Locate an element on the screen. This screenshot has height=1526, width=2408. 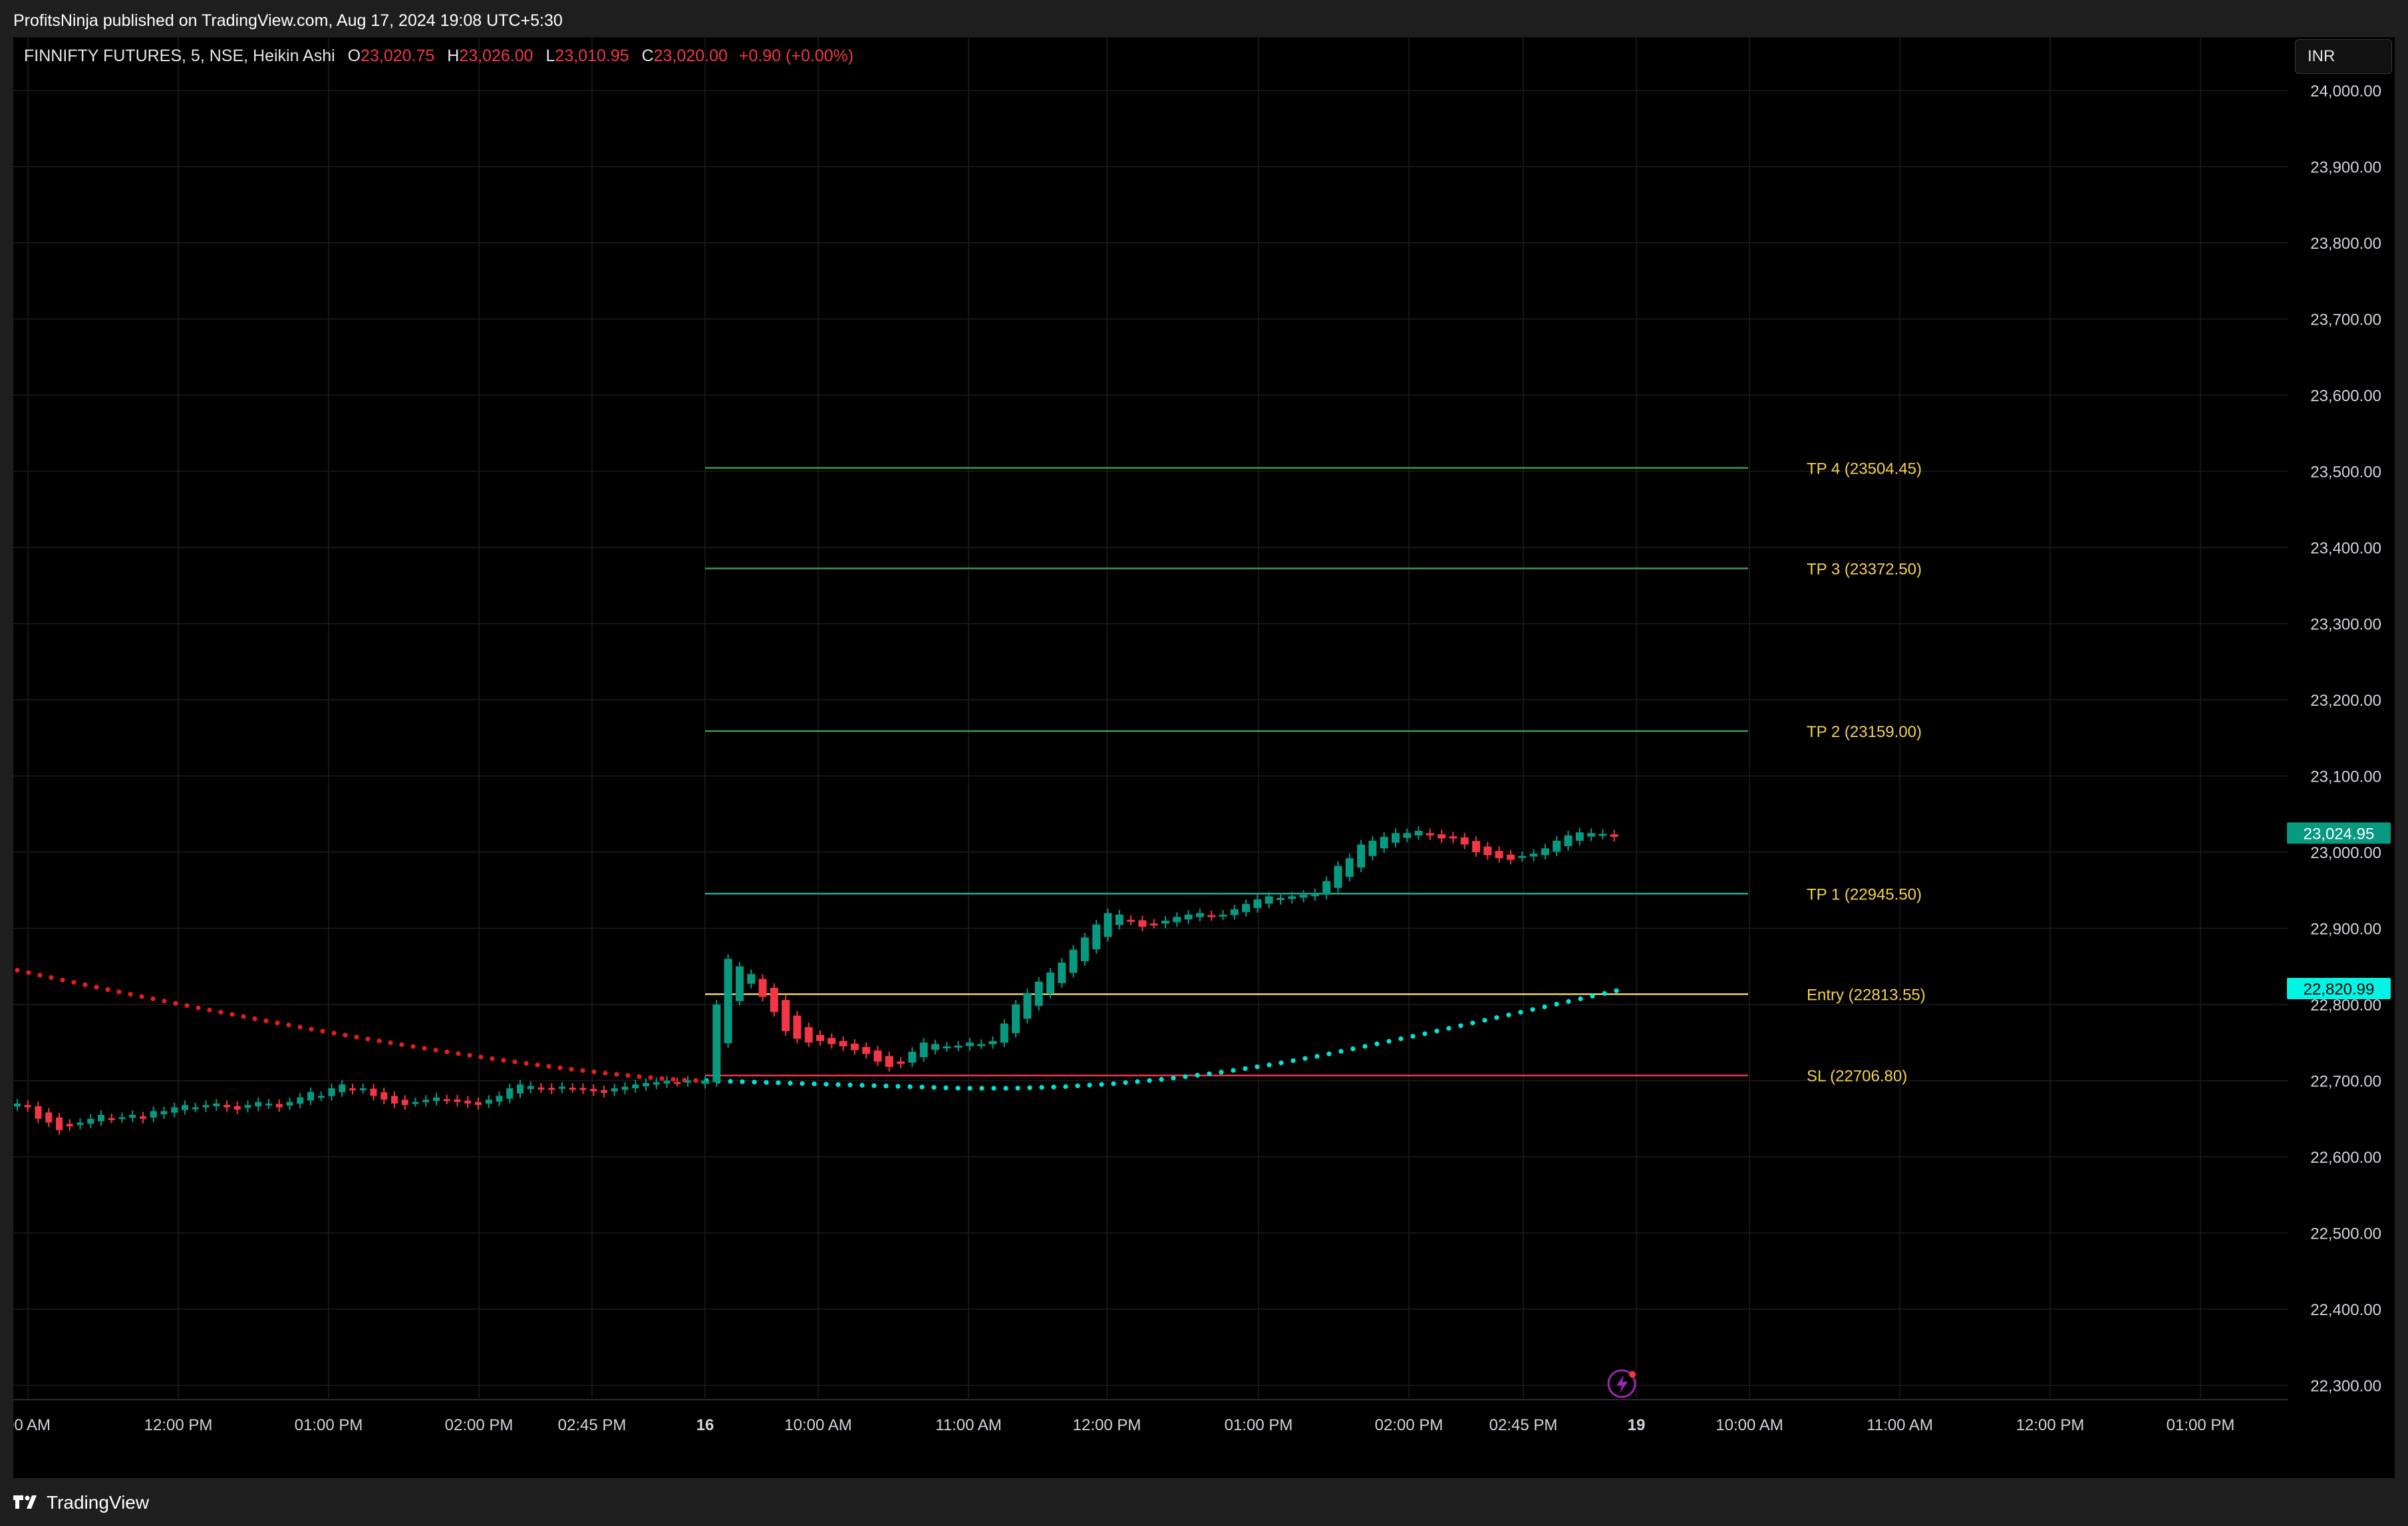
open-label: O is located at coordinates (354, 56).